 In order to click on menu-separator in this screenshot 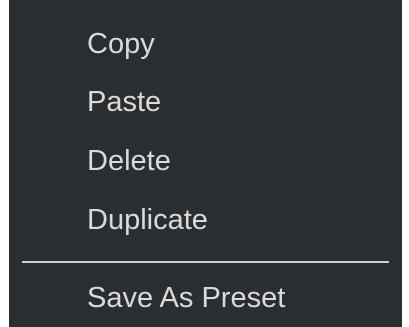, I will do `click(205, 262)`.